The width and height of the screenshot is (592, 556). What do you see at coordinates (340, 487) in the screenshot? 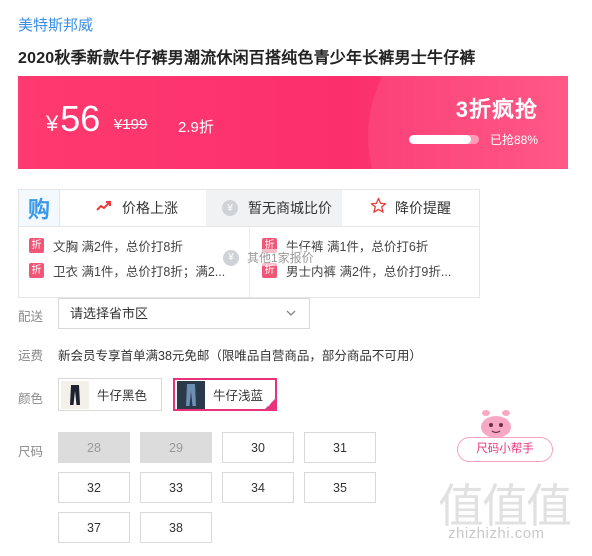
I see `size-option: 35` at bounding box center [340, 487].